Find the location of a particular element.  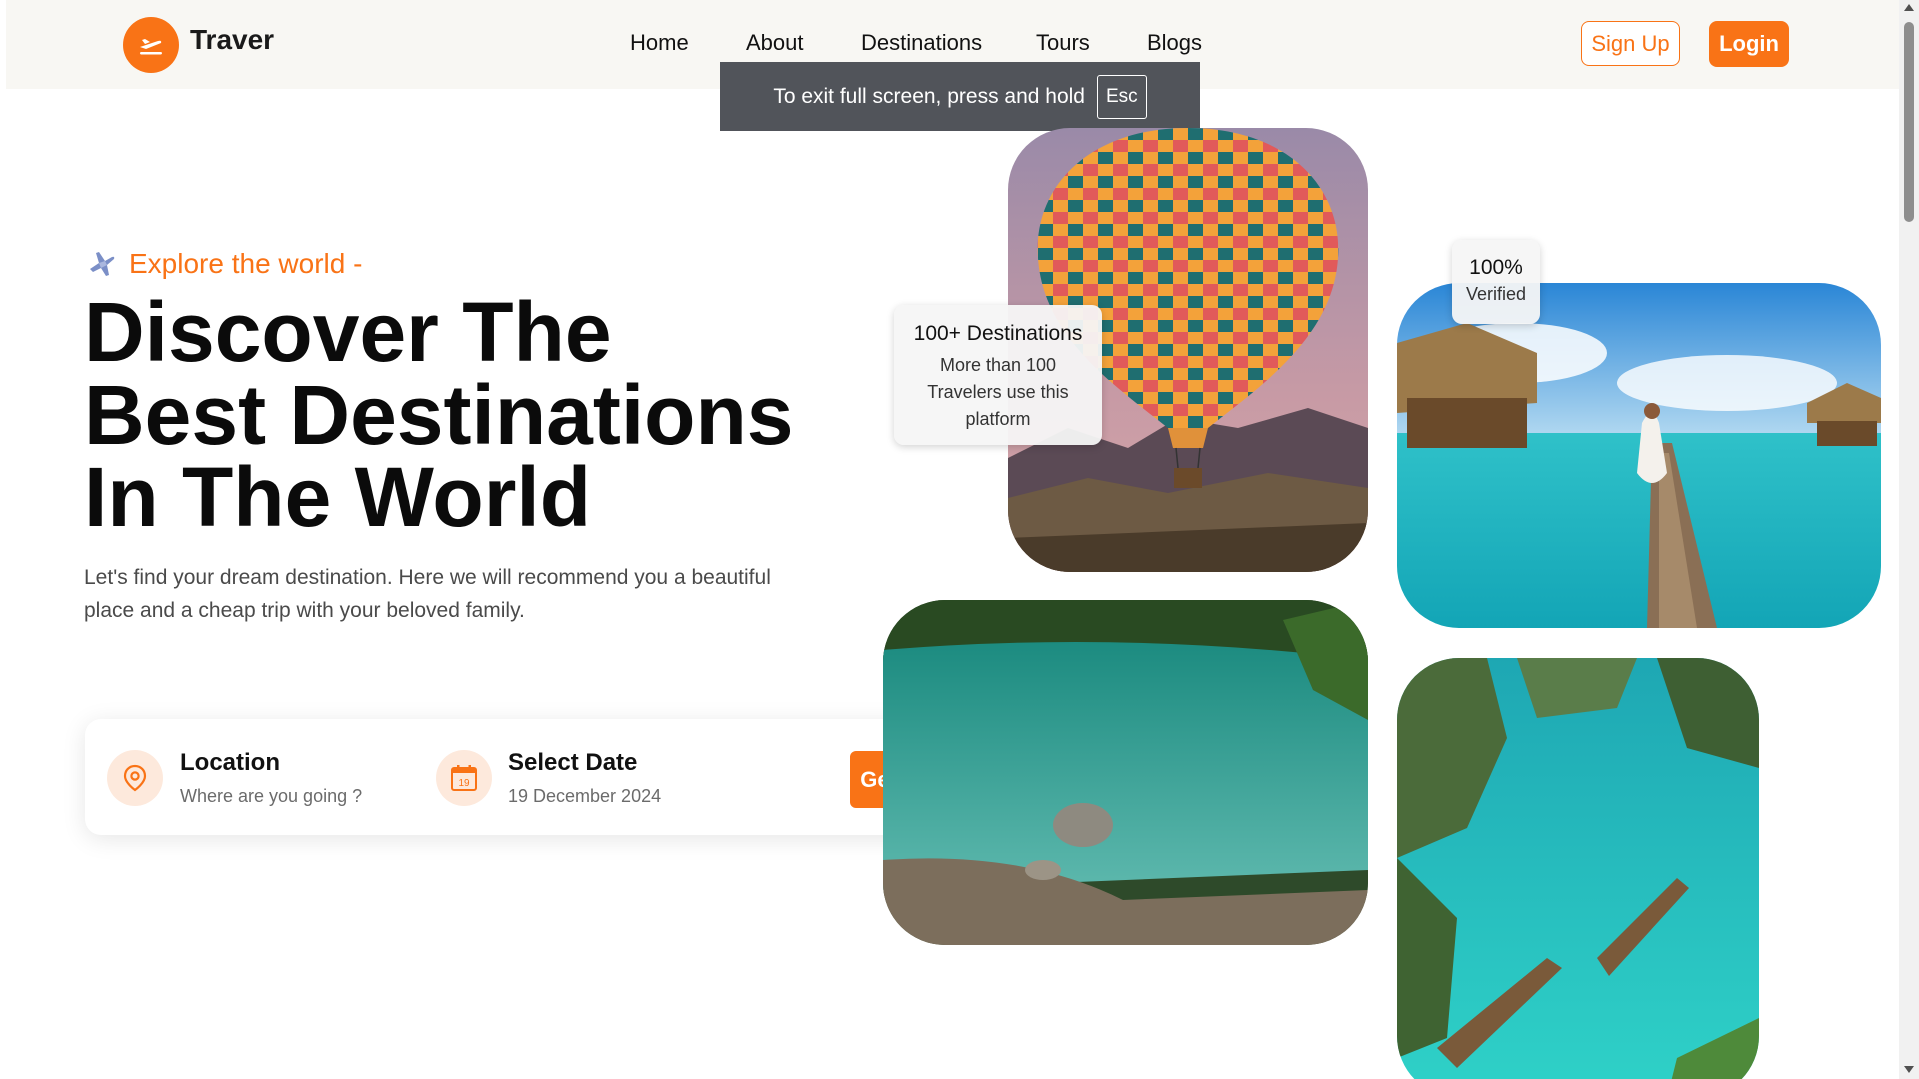

hero-title-line-2: Best Destinations is located at coordinates (439, 415).